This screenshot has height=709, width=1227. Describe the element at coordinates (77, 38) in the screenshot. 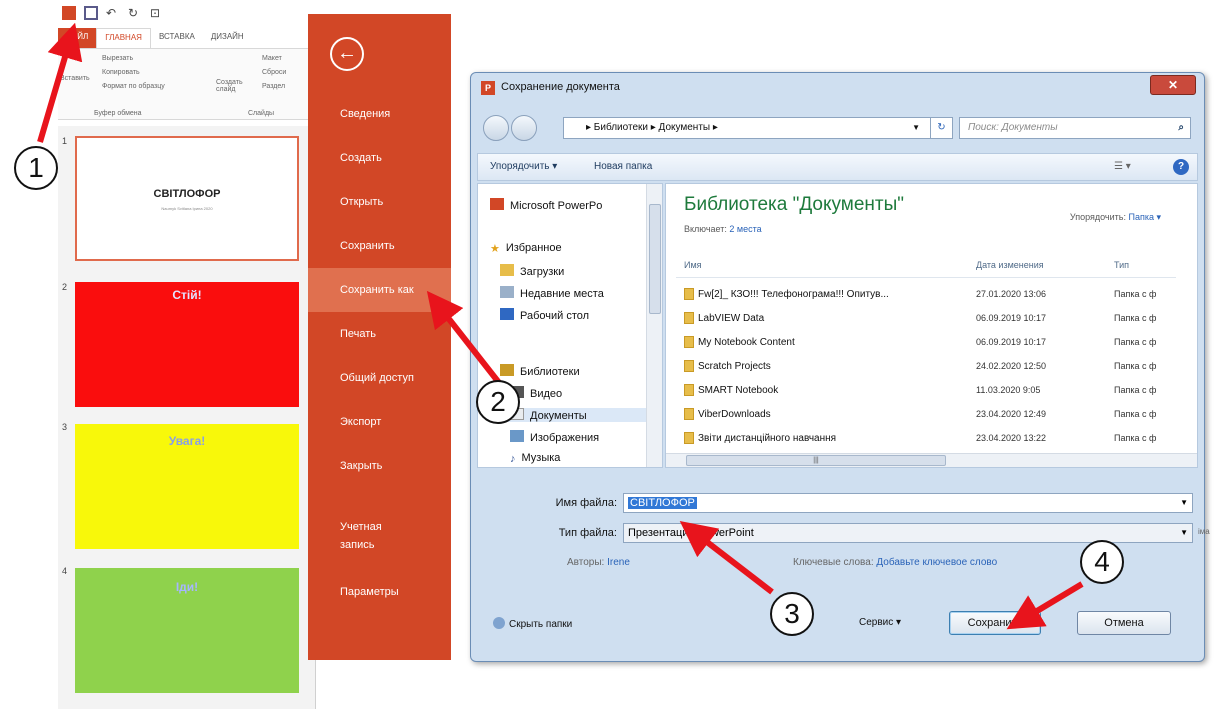

I see `tab-file: ФАЙЛ` at that location.